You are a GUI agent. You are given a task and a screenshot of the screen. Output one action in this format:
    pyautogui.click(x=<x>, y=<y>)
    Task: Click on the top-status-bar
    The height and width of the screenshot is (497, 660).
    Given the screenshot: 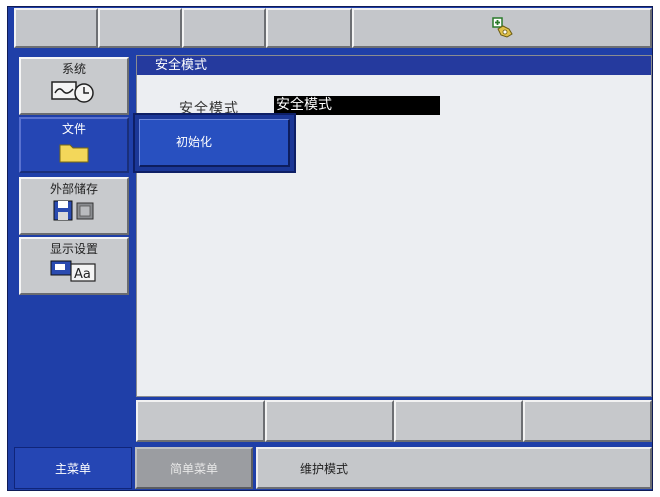 What is the action you would take?
    pyautogui.click(x=333, y=28)
    